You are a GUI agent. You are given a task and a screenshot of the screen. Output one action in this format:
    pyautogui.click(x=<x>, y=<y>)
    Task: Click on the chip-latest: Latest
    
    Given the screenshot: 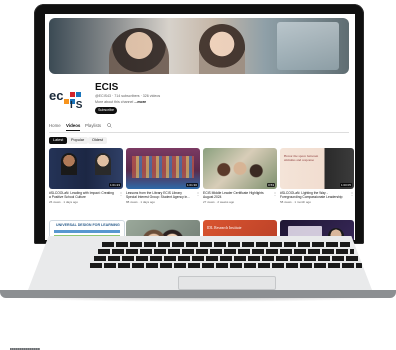 What is the action you would take?
    pyautogui.click(x=58, y=140)
    